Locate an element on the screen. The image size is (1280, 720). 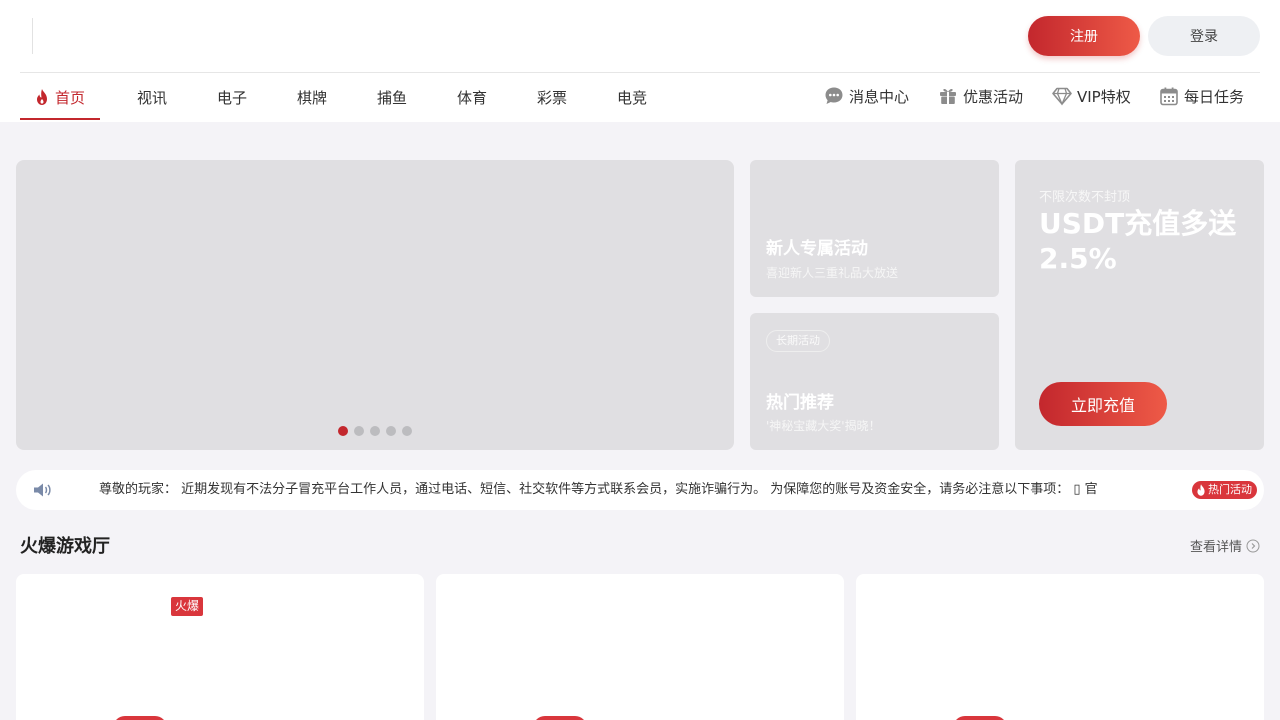
chevron-right-circle-icon is located at coordinates (1253, 545).